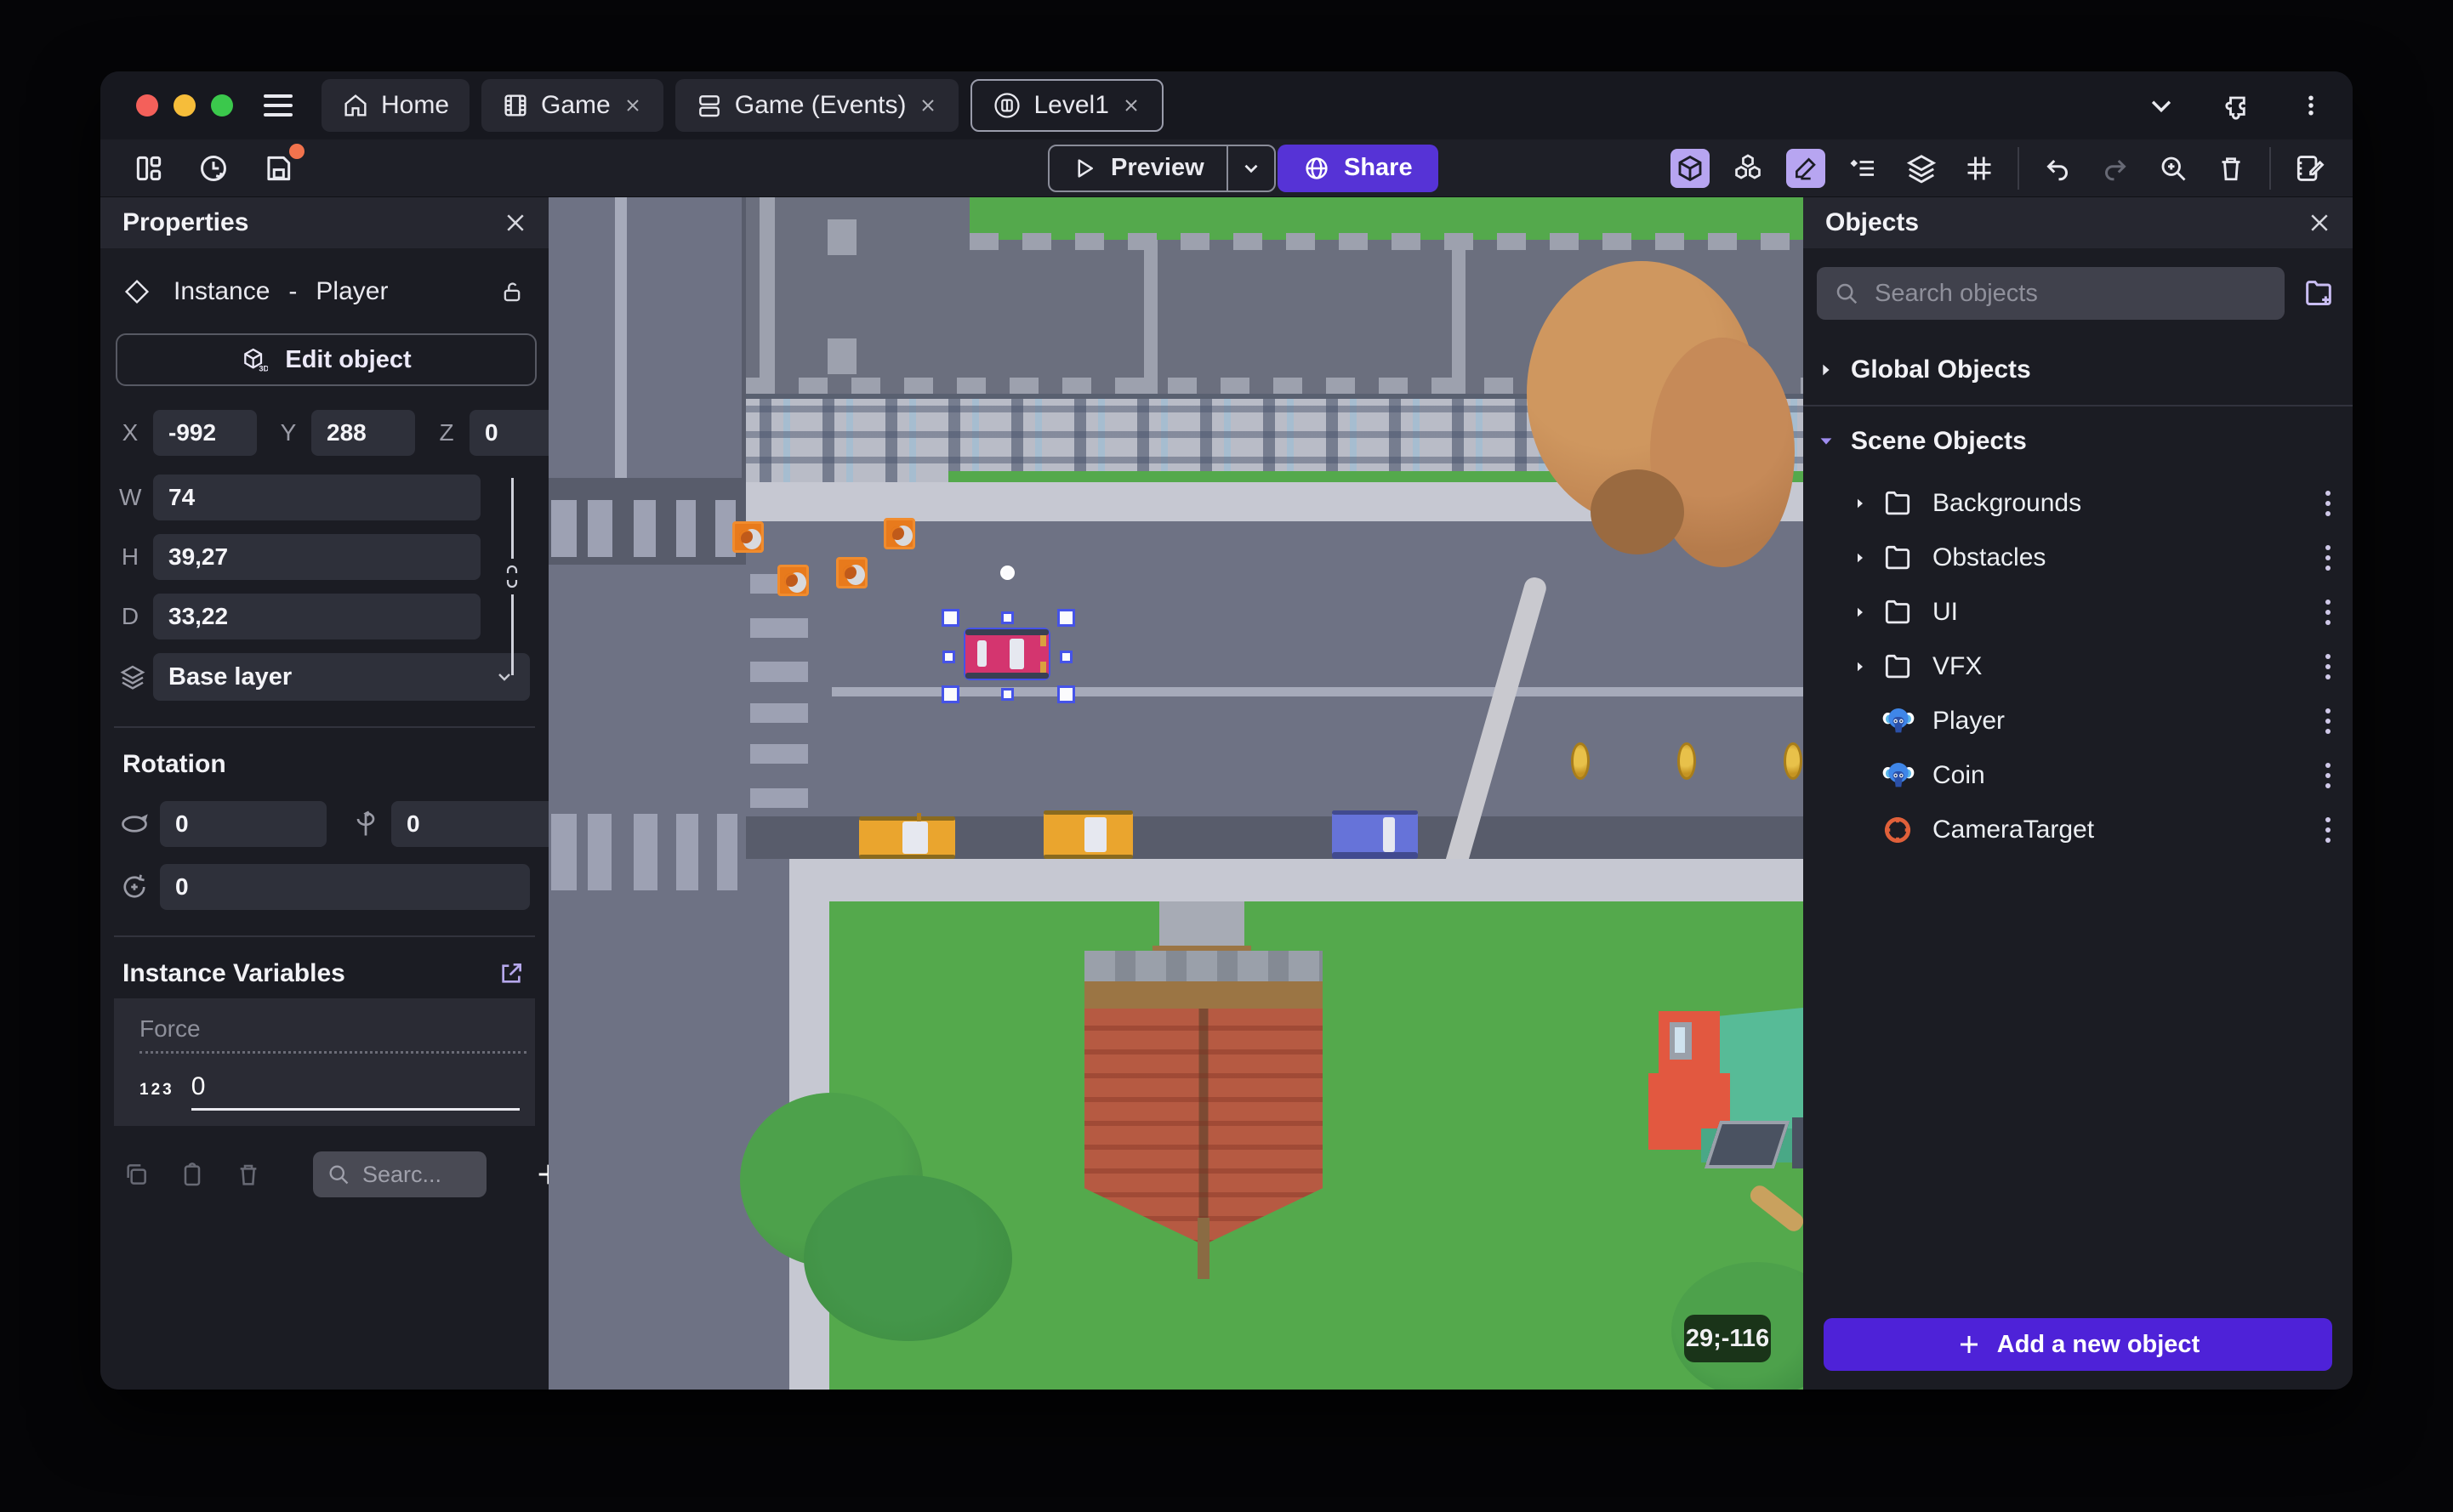 The height and width of the screenshot is (1512, 2453). Describe the element at coordinates (2078, 775) in the screenshot. I see `tree-item-coin: Coin` at that location.